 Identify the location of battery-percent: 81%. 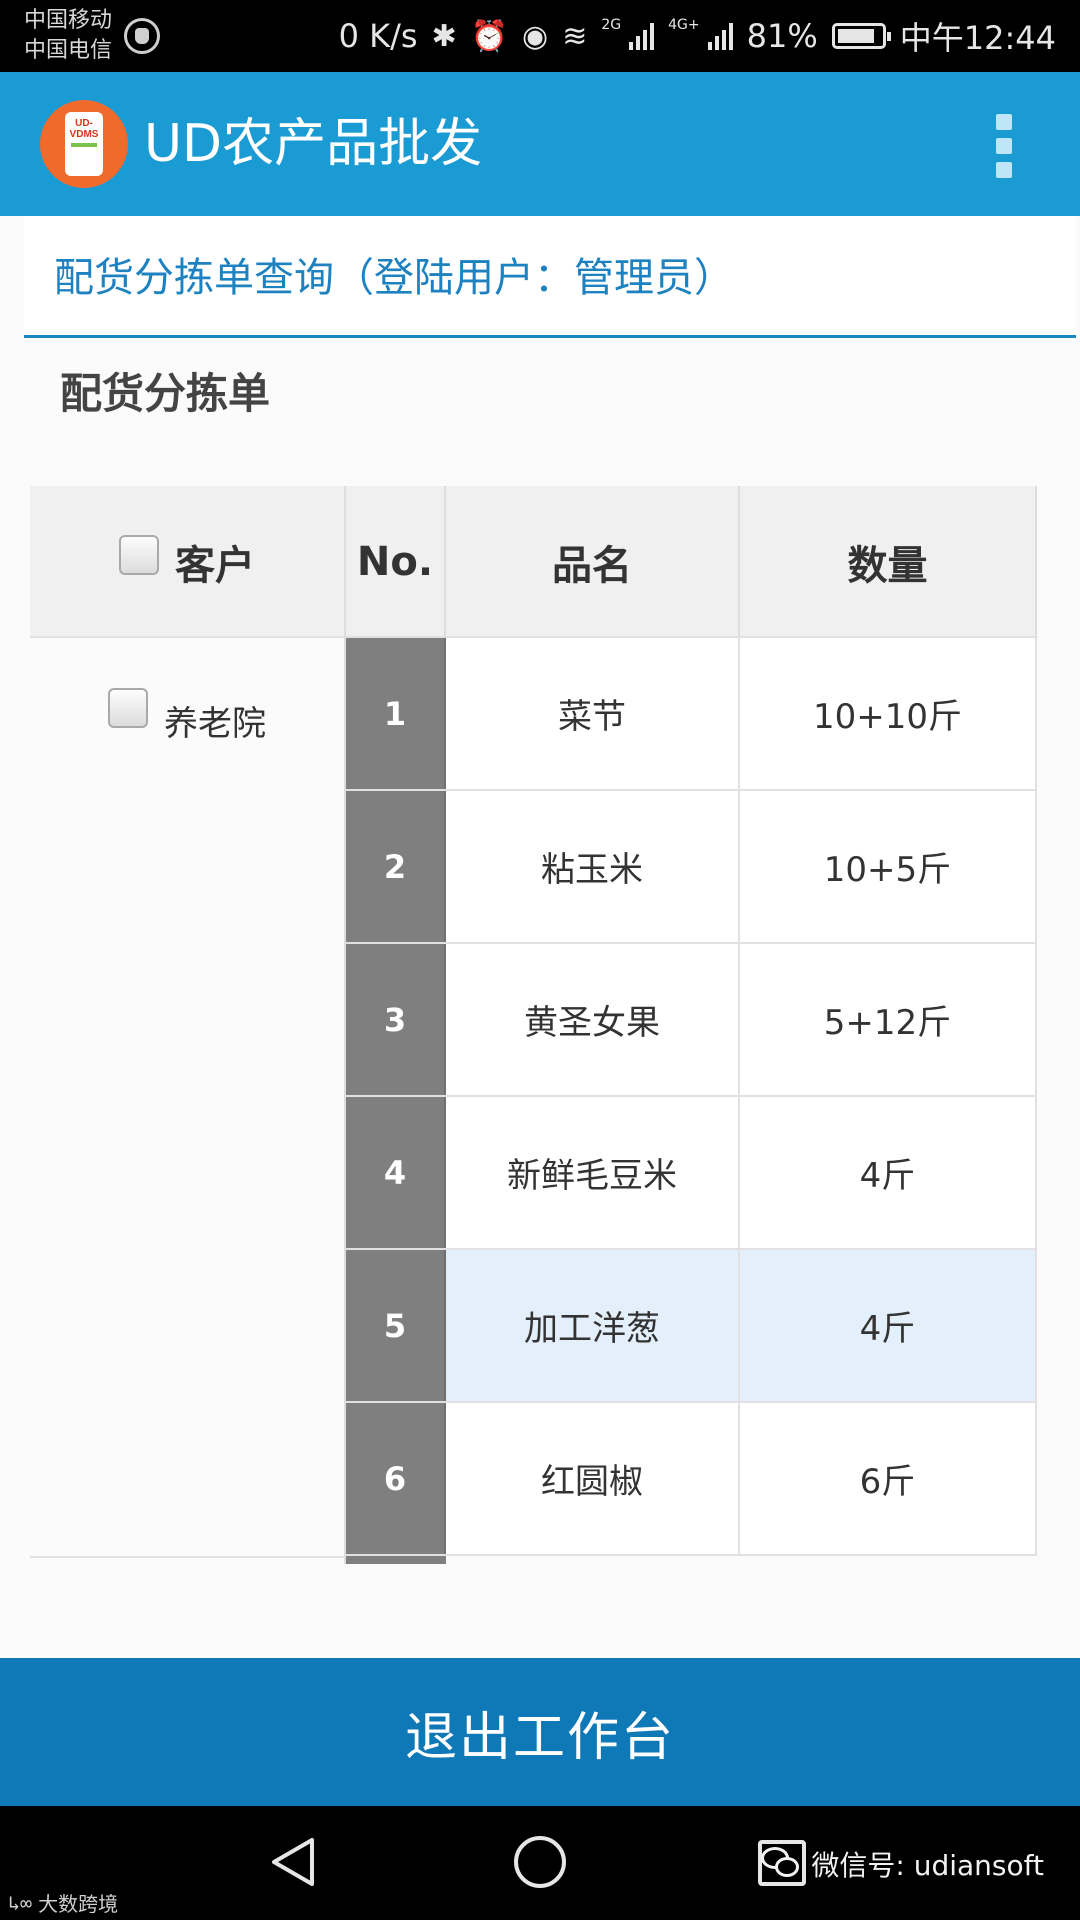
(782, 36).